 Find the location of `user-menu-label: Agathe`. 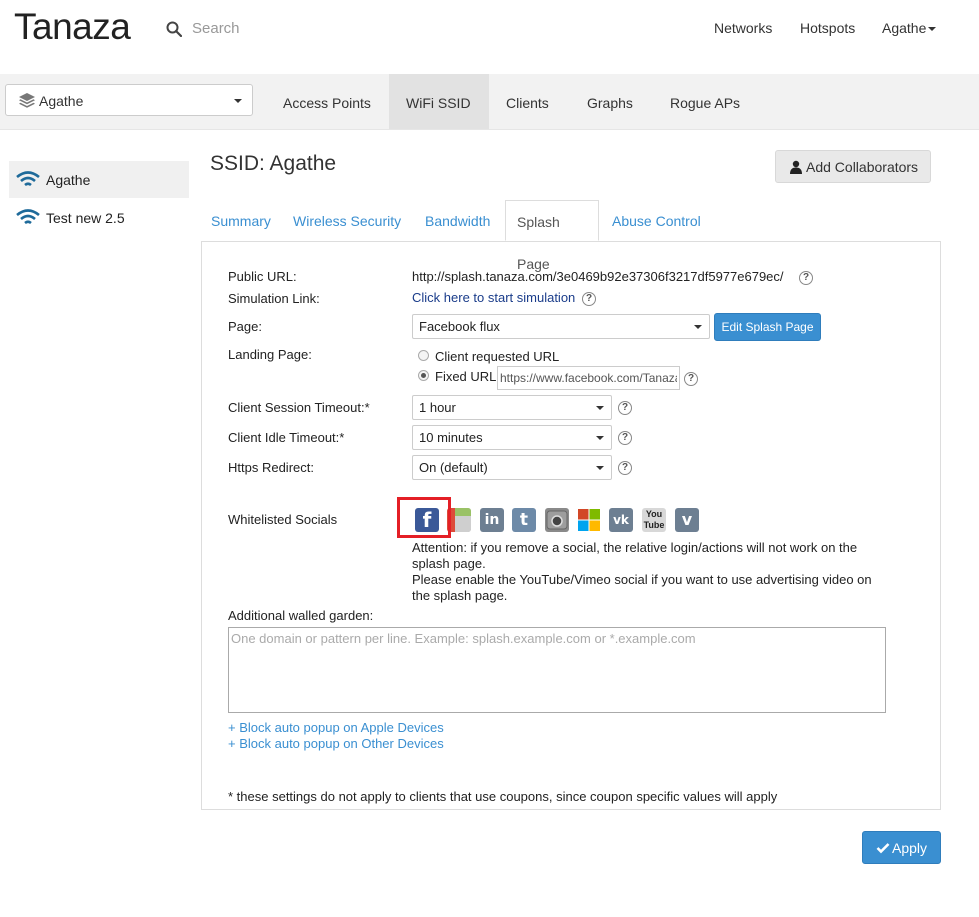

user-menu-label: Agathe is located at coordinates (904, 28).